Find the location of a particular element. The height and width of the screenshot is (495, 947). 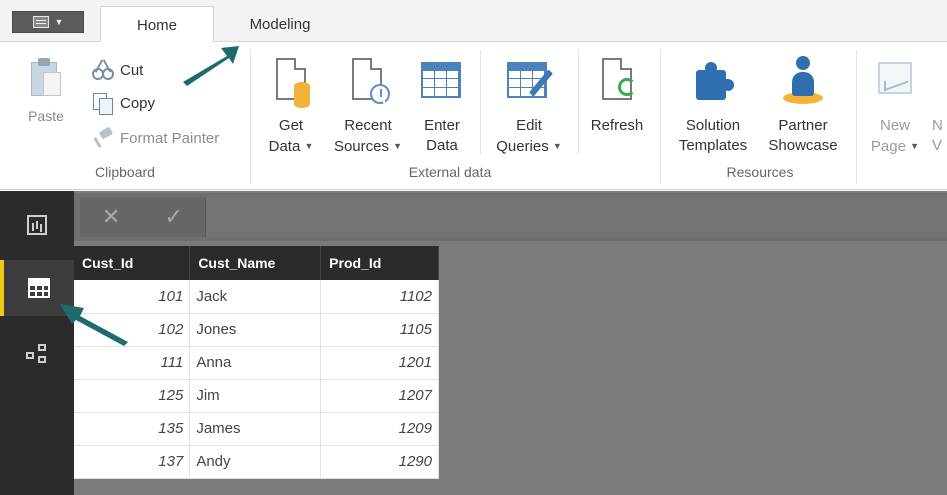

partner-showcase-label-1: Partner is located at coordinates (803, 125).